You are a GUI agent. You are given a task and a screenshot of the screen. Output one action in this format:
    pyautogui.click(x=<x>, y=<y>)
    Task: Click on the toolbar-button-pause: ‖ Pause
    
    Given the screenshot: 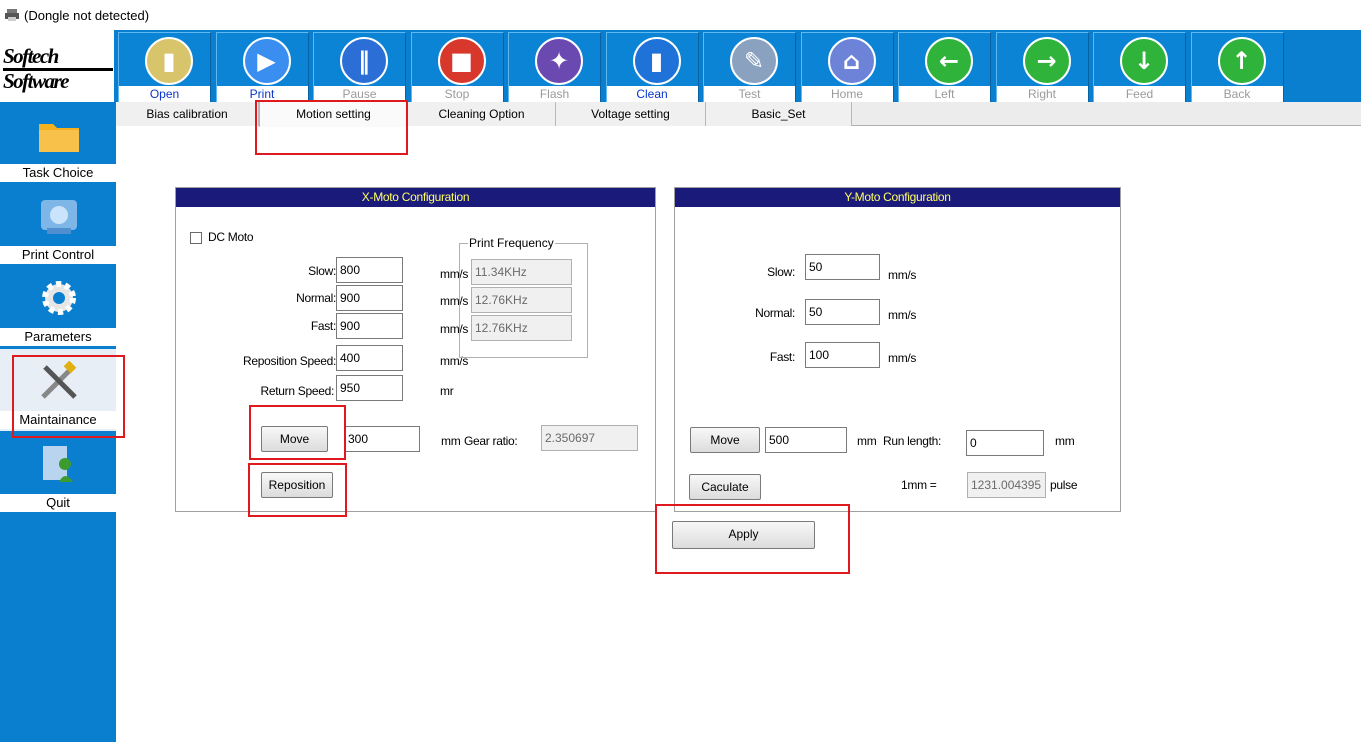 What is the action you would take?
    pyautogui.click(x=359, y=67)
    